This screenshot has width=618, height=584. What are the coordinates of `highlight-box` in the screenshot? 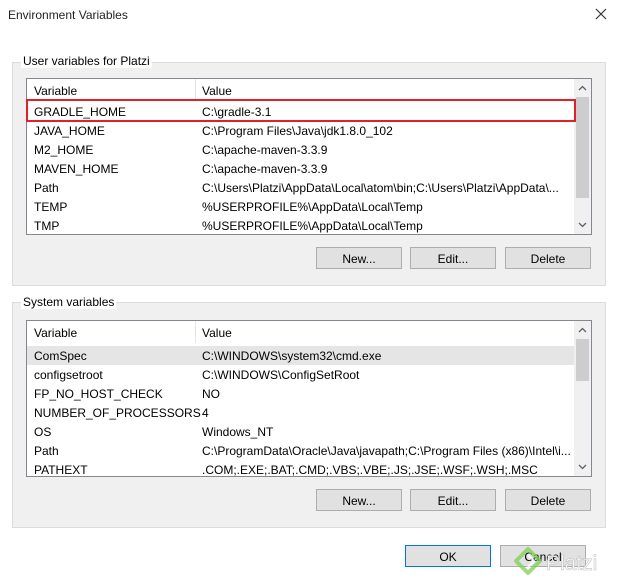 It's located at (301, 110).